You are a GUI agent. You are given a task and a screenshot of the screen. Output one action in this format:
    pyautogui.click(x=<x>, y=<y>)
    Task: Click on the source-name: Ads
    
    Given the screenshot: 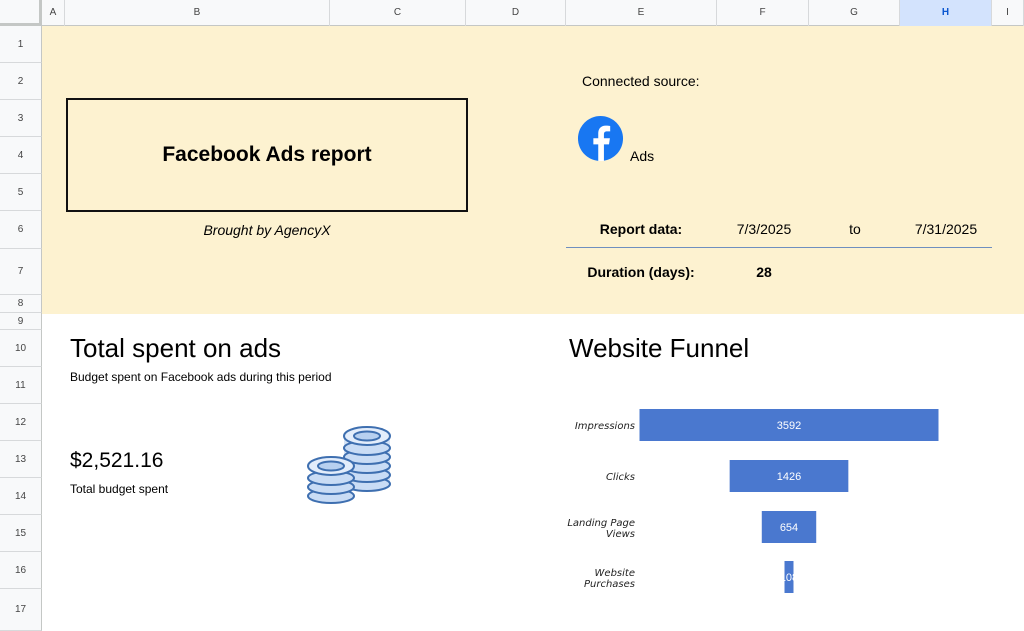 What is the action you would take?
    pyautogui.click(x=642, y=156)
    